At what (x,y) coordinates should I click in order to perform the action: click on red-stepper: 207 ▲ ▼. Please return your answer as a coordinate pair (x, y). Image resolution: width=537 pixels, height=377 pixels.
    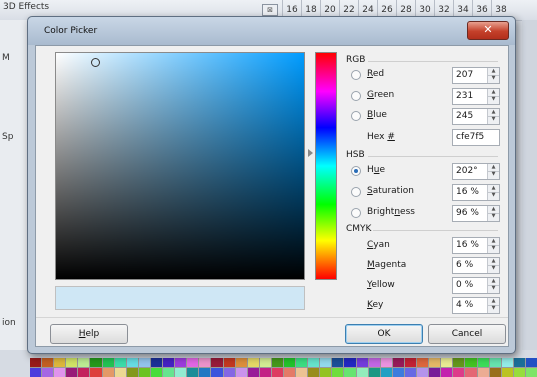
    Looking at the image, I should click on (476, 75).